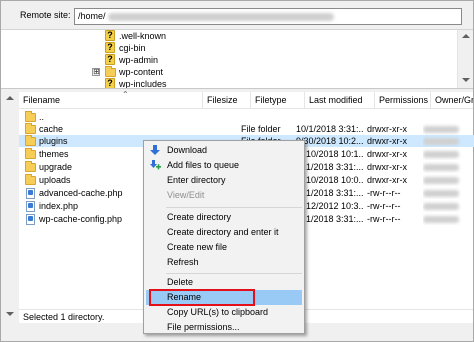 Image resolution: width=474 pixels, height=342 pixels. What do you see at coordinates (203, 165) in the screenshot?
I see `menu-item-label: Add files to queue` at bounding box center [203, 165].